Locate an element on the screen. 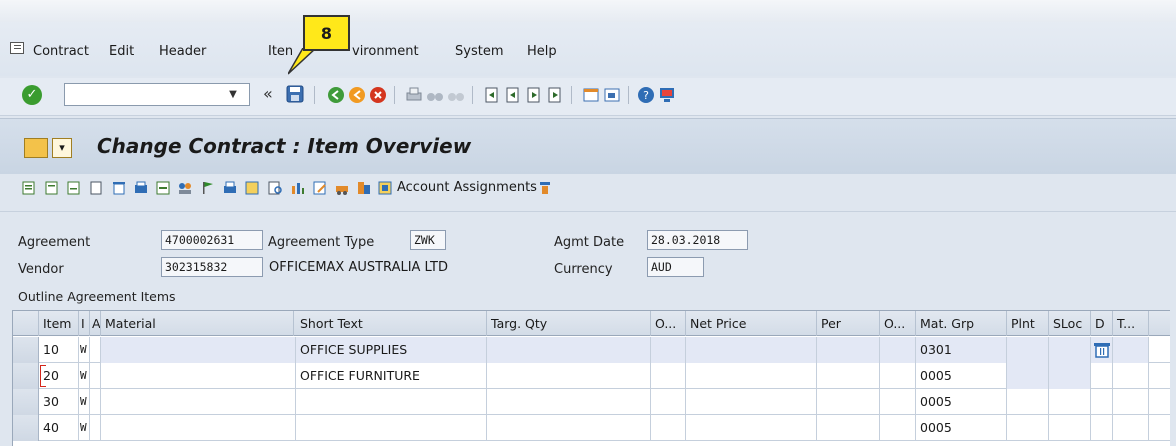 This screenshot has width=1176, height=446. item-cell: 40 is located at coordinates (59, 428).